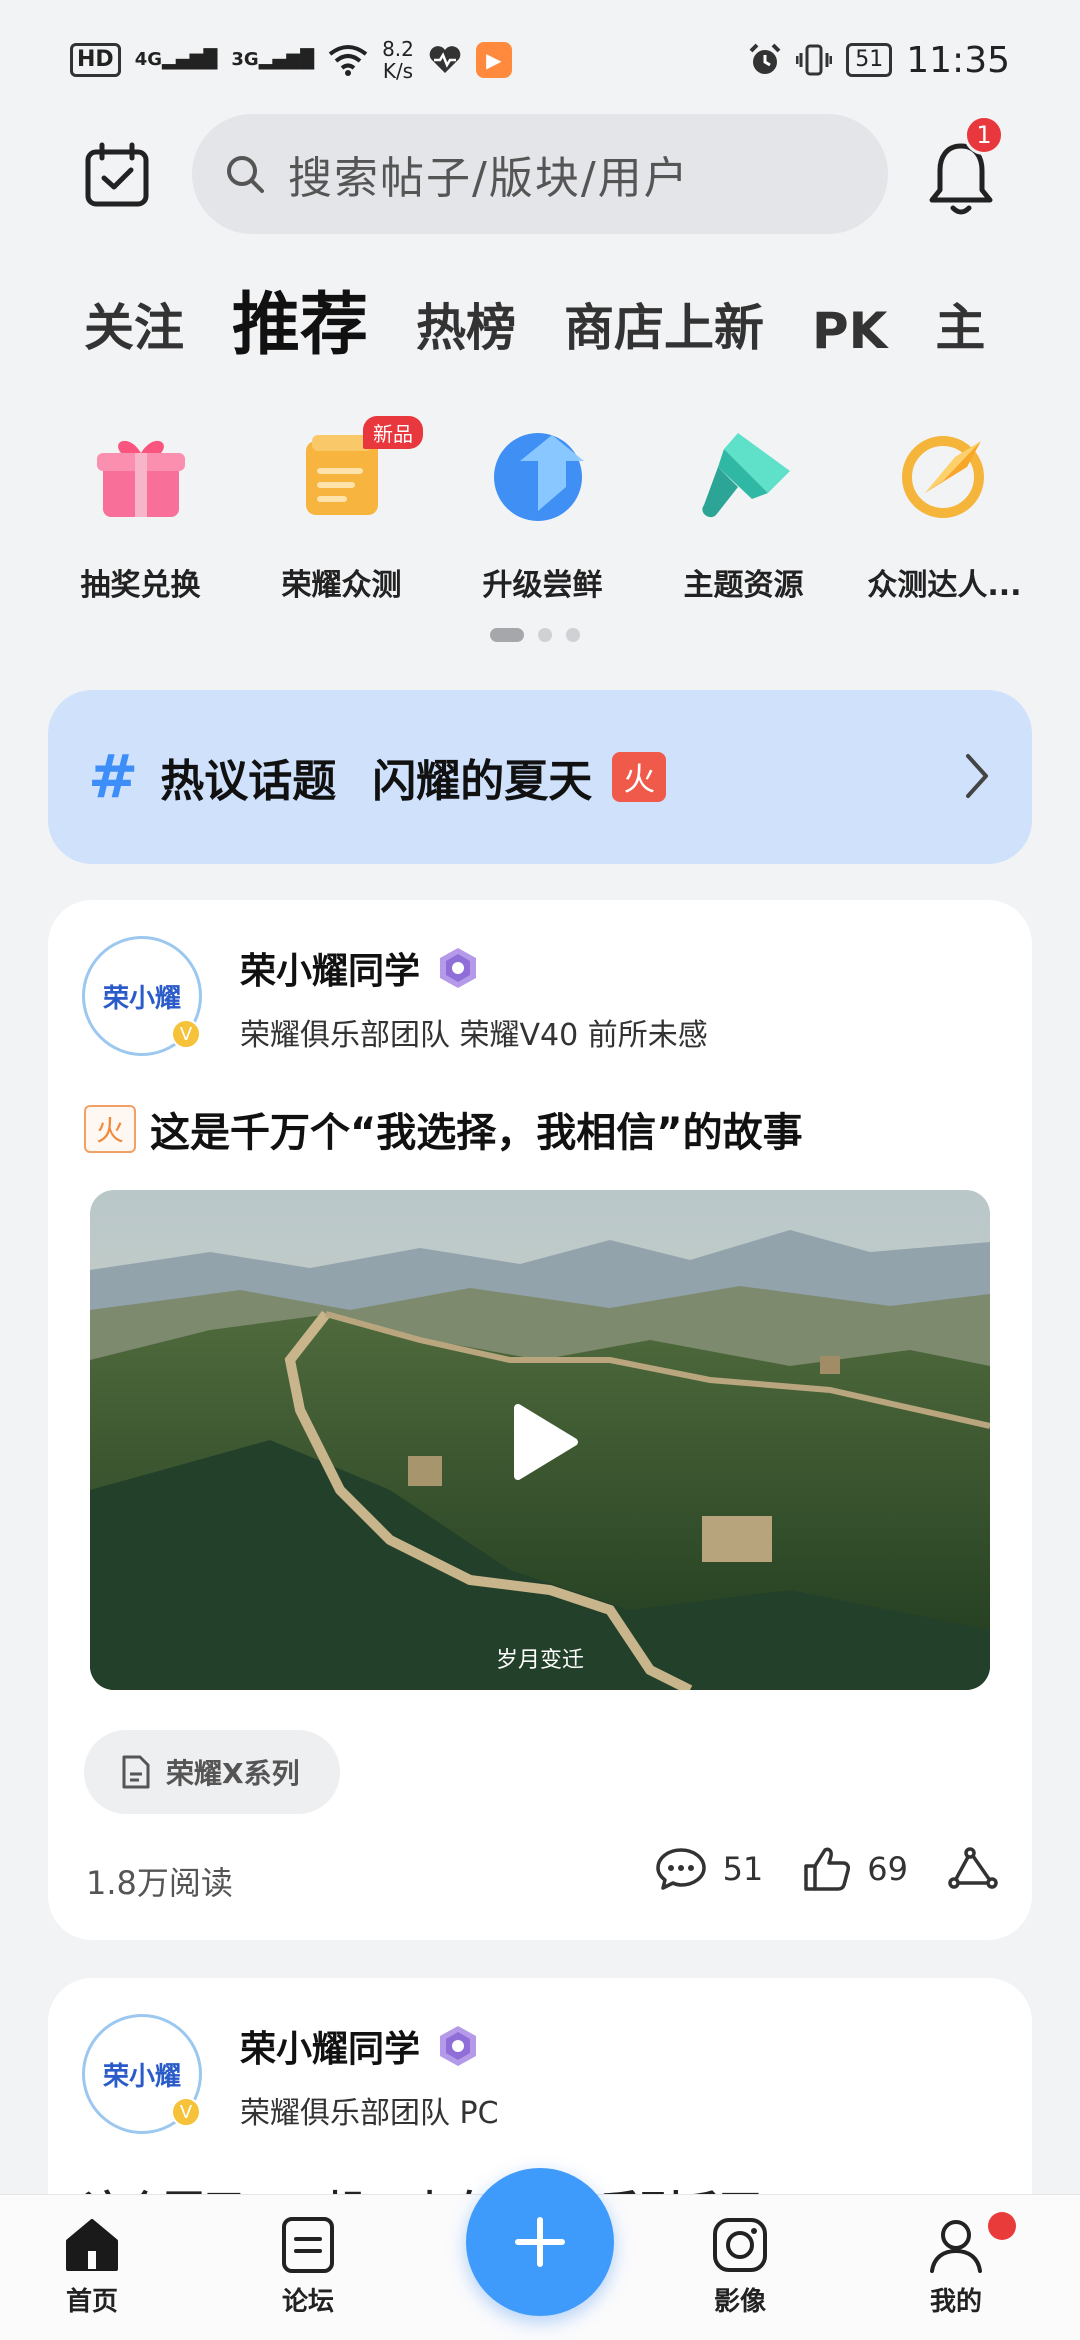 The height and width of the screenshot is (2340, 1080). Describe the element at coordinates (1002, 2226) in the screenshot. I see `unread-dot` at that location.